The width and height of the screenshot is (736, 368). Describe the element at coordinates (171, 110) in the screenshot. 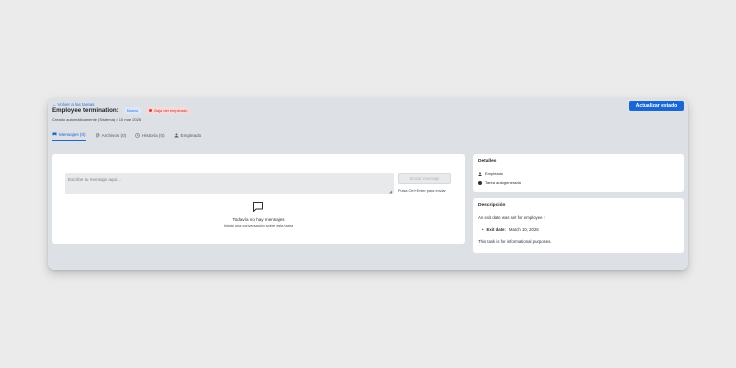

I see `type-badge-label: Baja del empleado` at that location.